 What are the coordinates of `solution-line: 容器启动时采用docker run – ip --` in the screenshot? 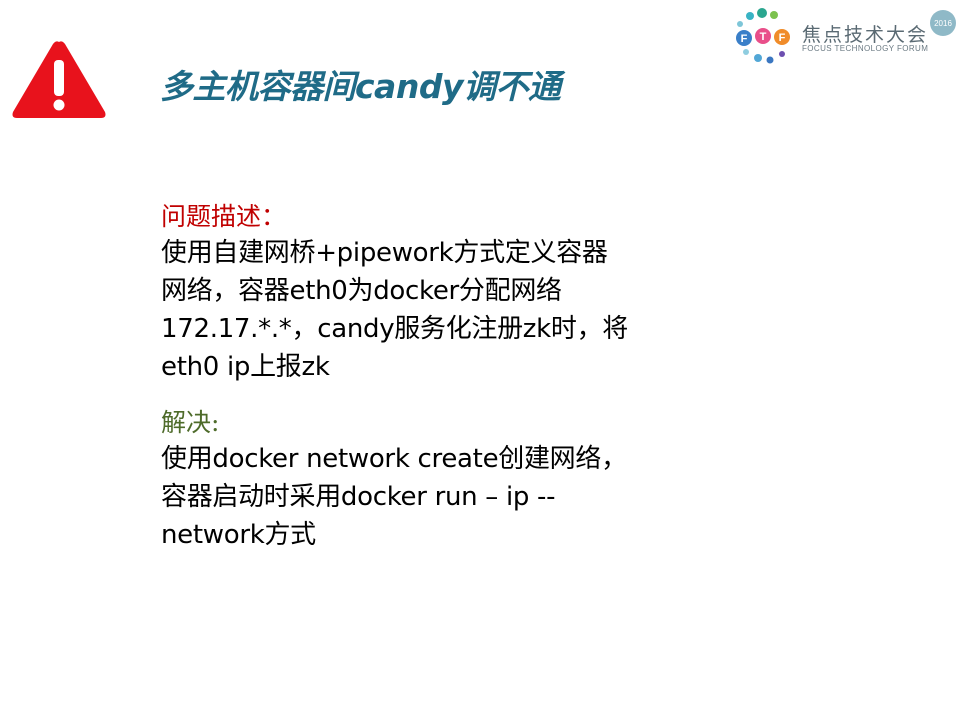 It's located at (358, 497).